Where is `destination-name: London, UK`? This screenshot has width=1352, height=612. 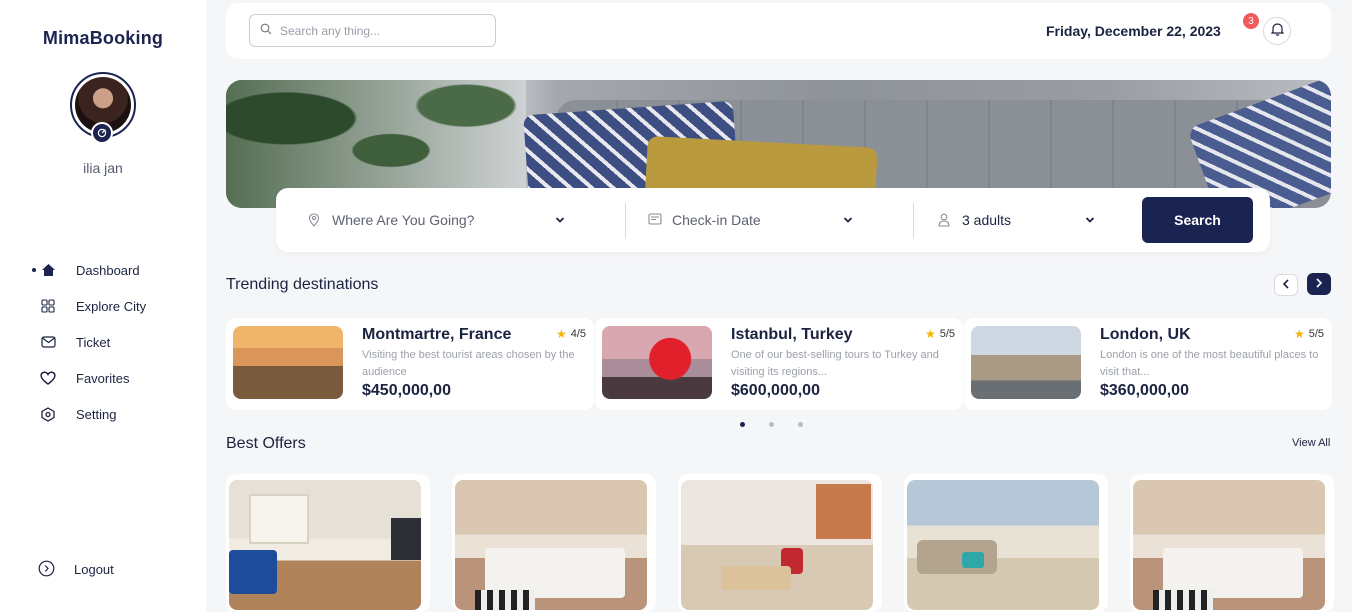 destination-name: London, UK is located at coordinates (1145, 334).